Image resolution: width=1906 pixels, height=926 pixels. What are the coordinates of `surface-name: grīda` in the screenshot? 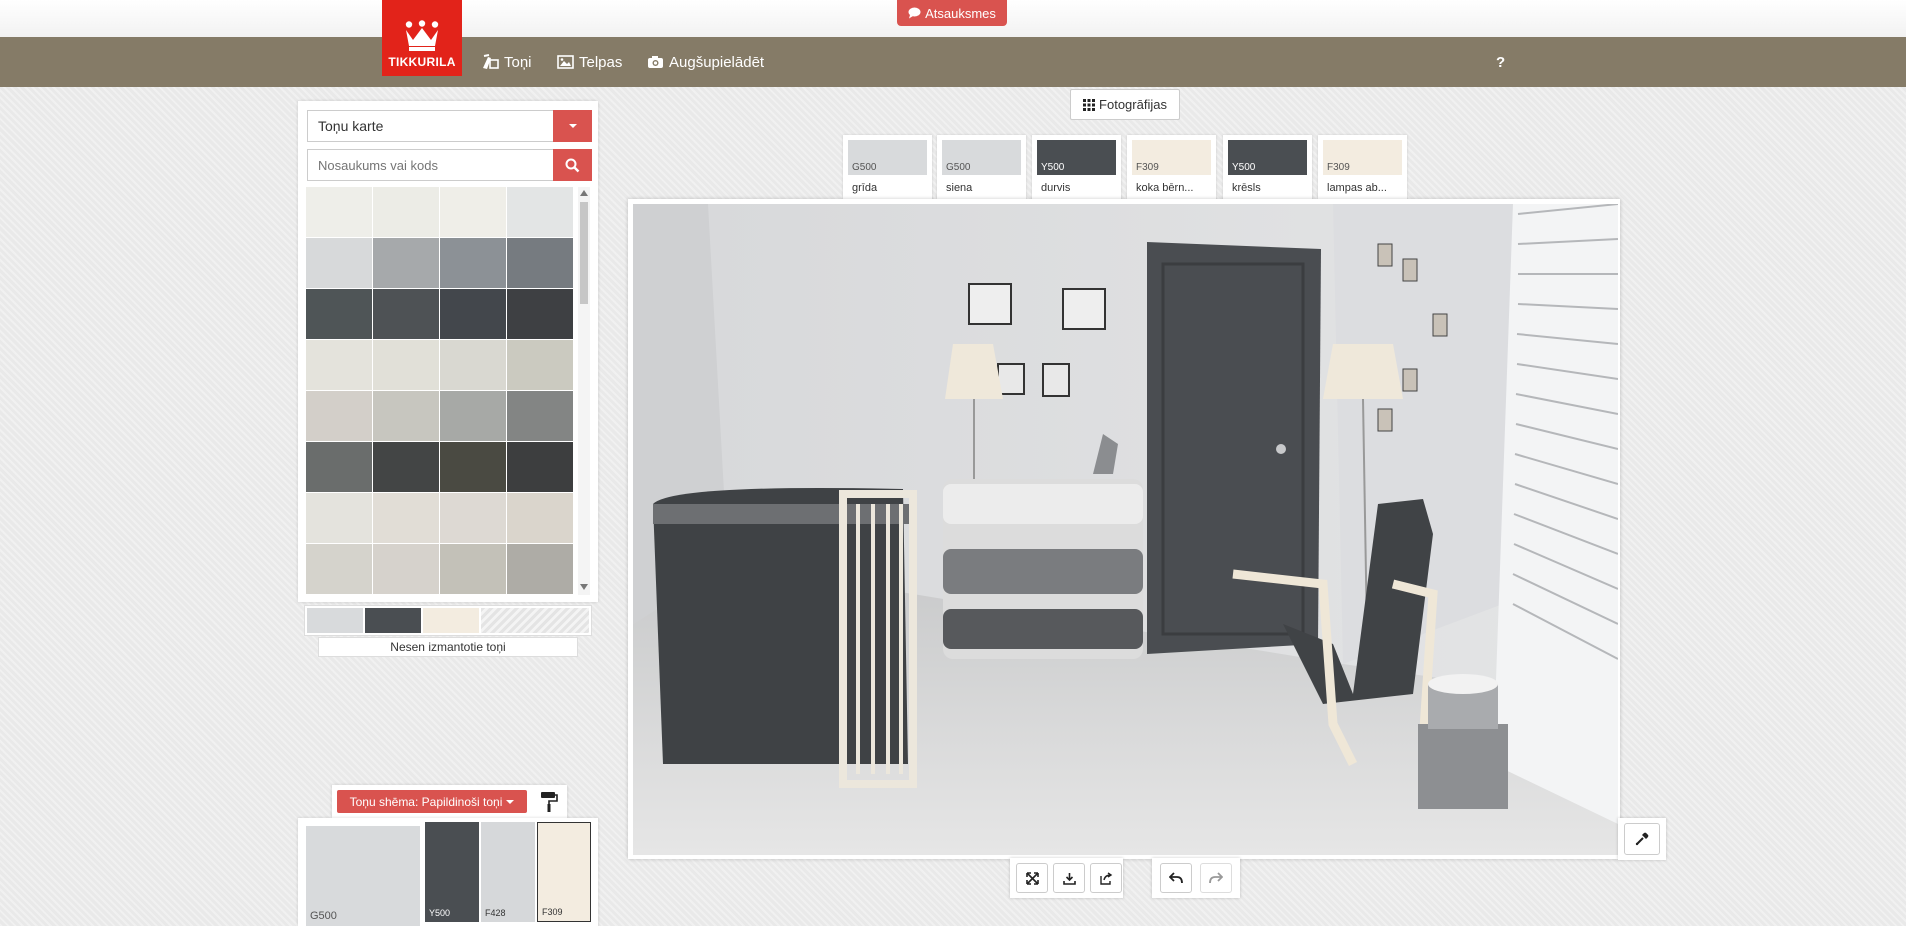 It's located at (865, 188).